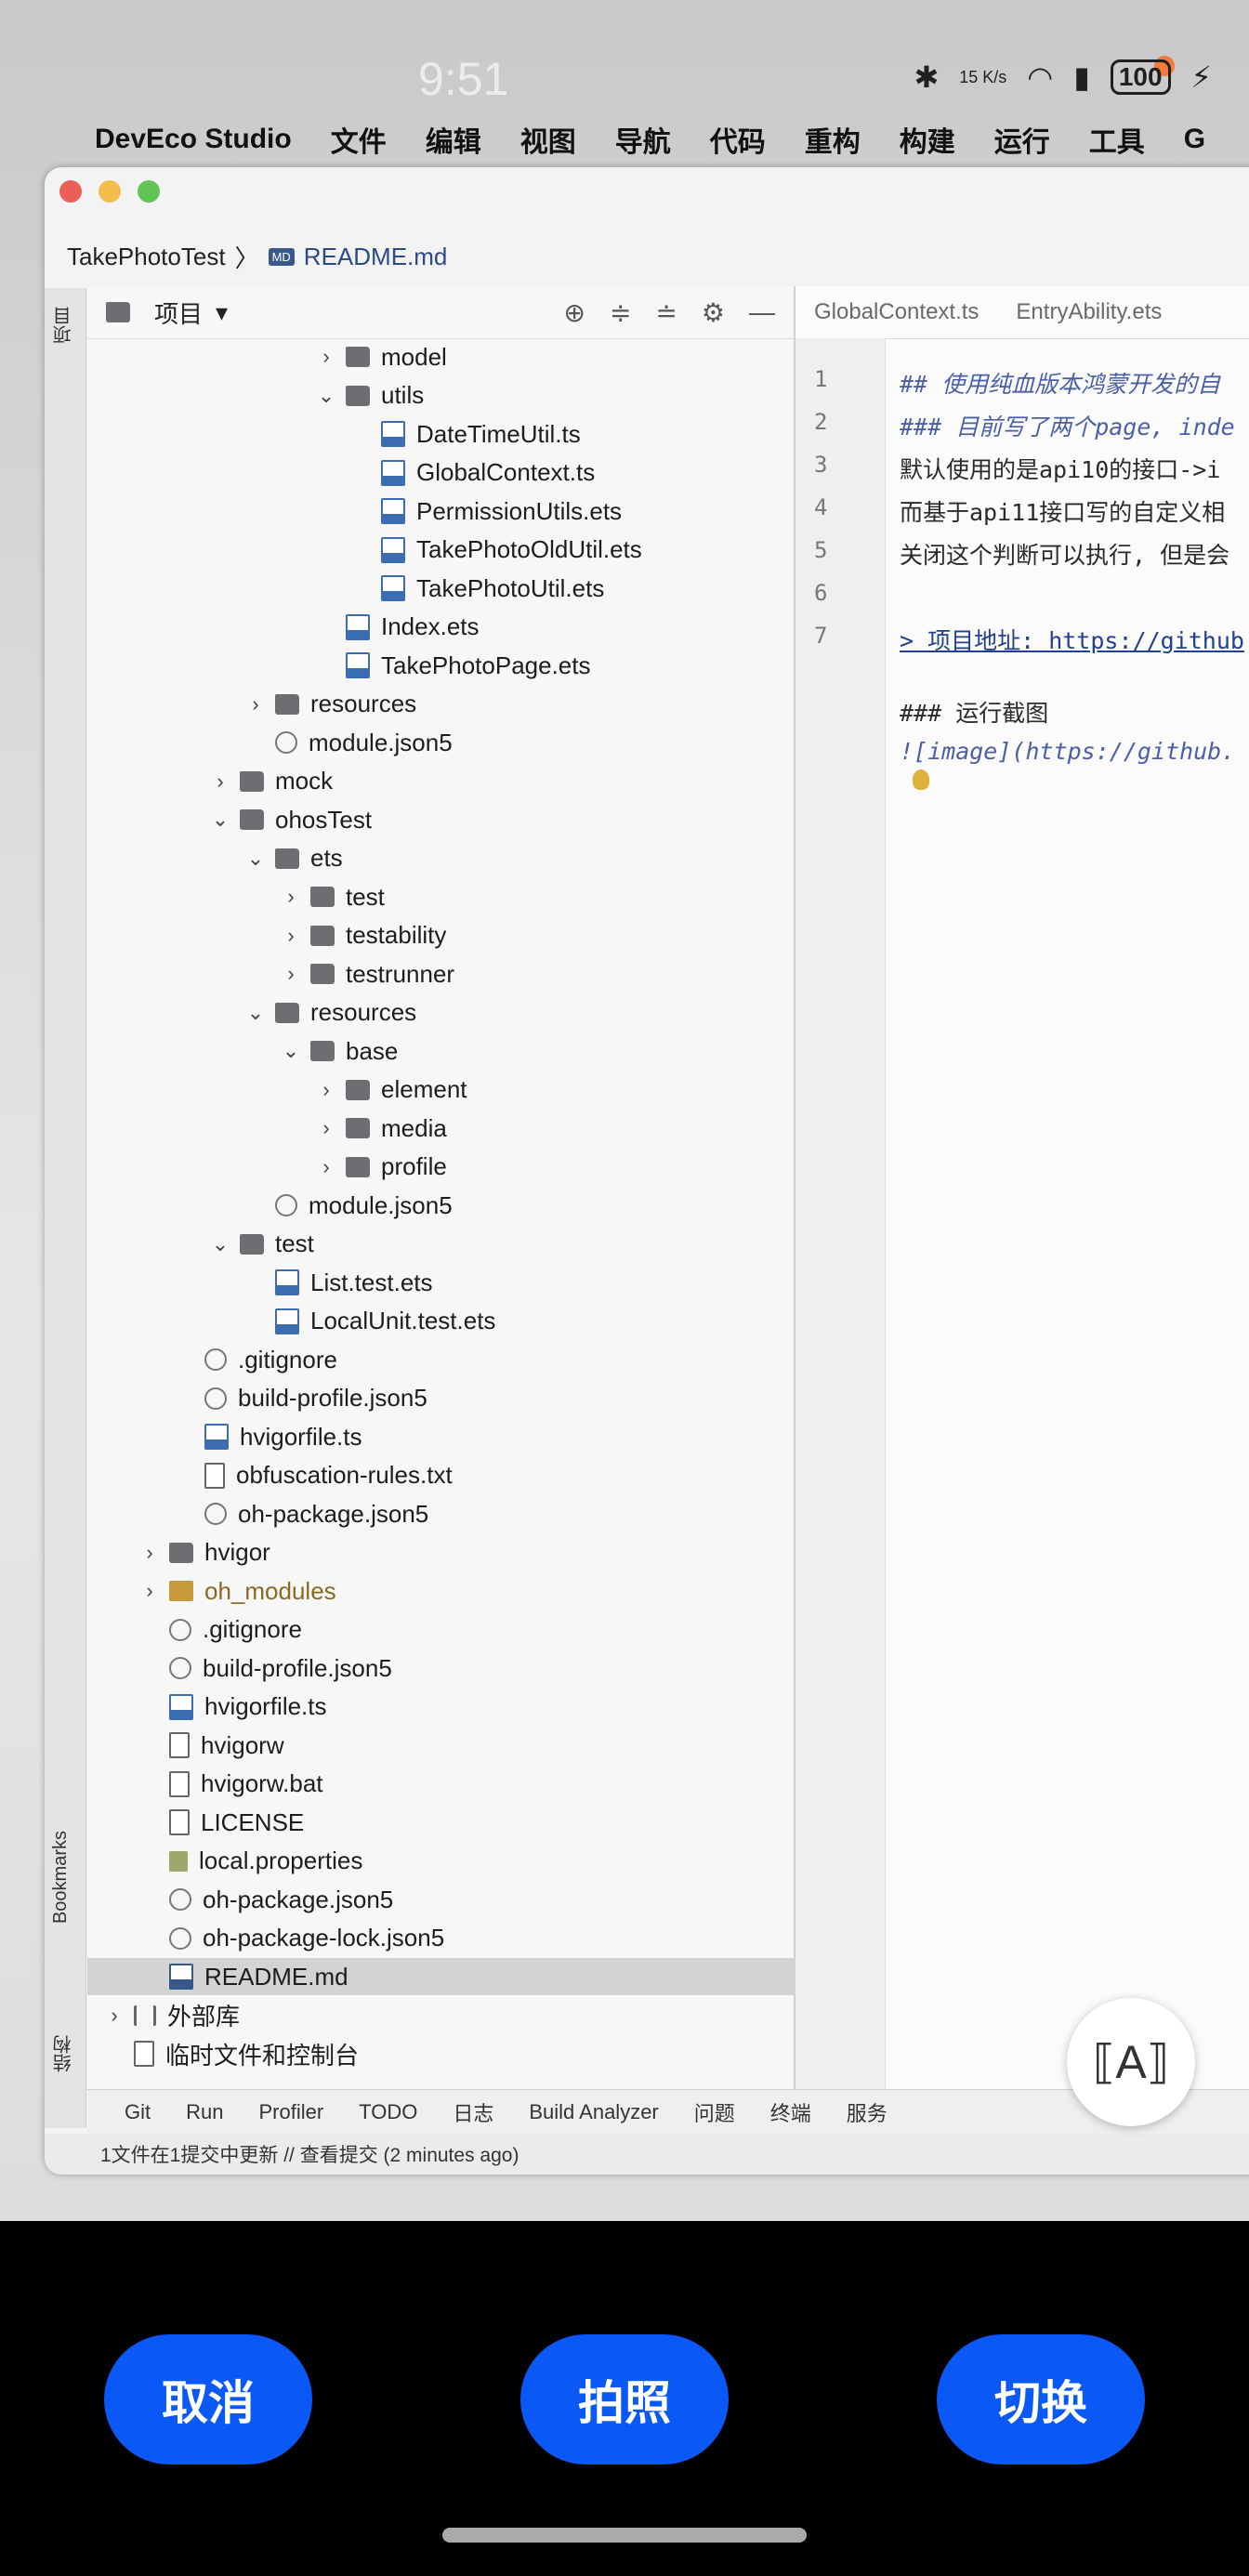 The image size is (1249, 2576). I want to click on tree-item-label: testrunner, so click(400, 973).